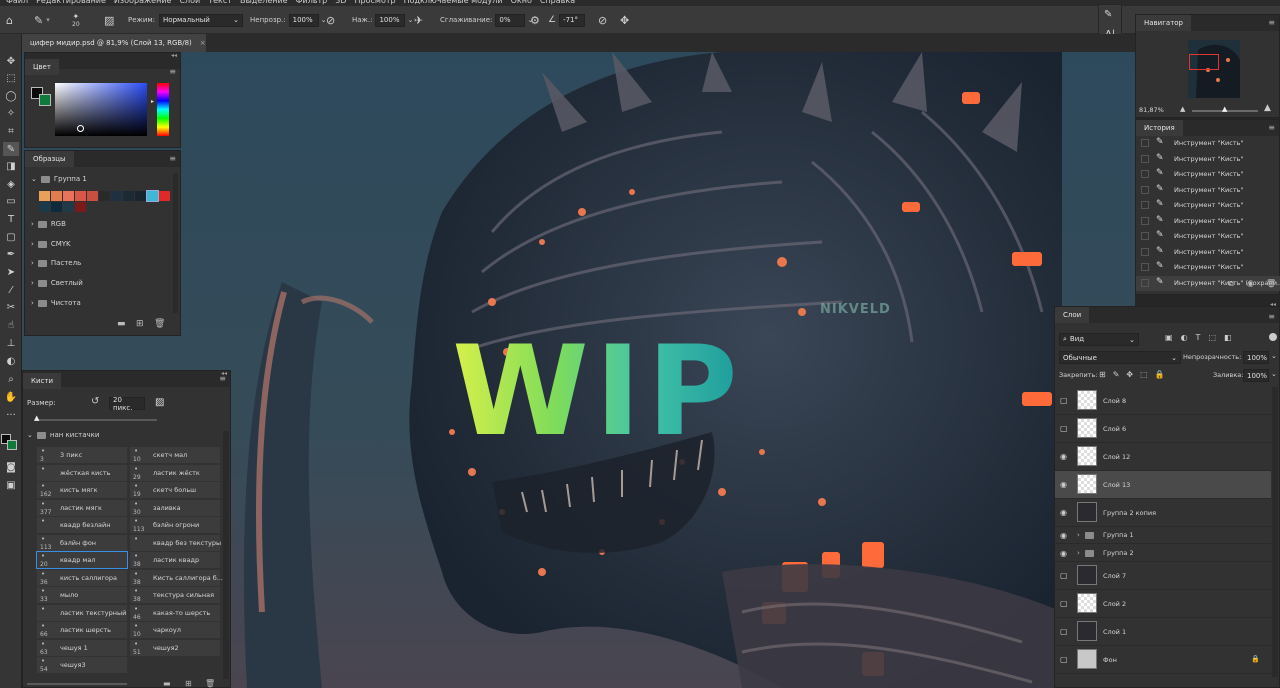 The width and height of the screenshot is (1280, 688). What do you see at coordinates (521, 2) in the screenshot?
I see `menu-item: Окно` at bounding box center [521, 2].